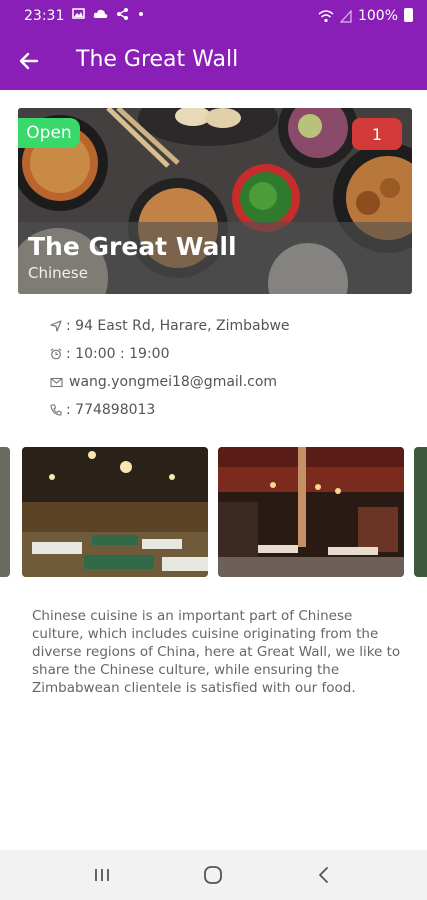  I want to click on status-bar: 23:31 100%, so click(213, 16).